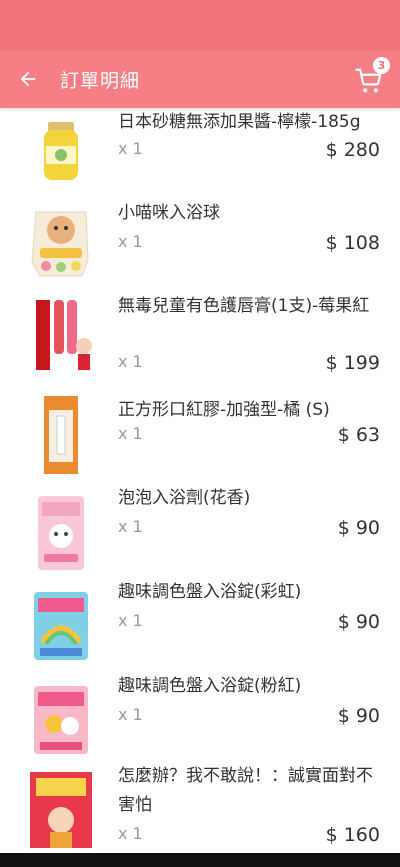 The height and width of the screenshot is (867, 400). I want to click on arrow-left-icon, so click(28, 79).